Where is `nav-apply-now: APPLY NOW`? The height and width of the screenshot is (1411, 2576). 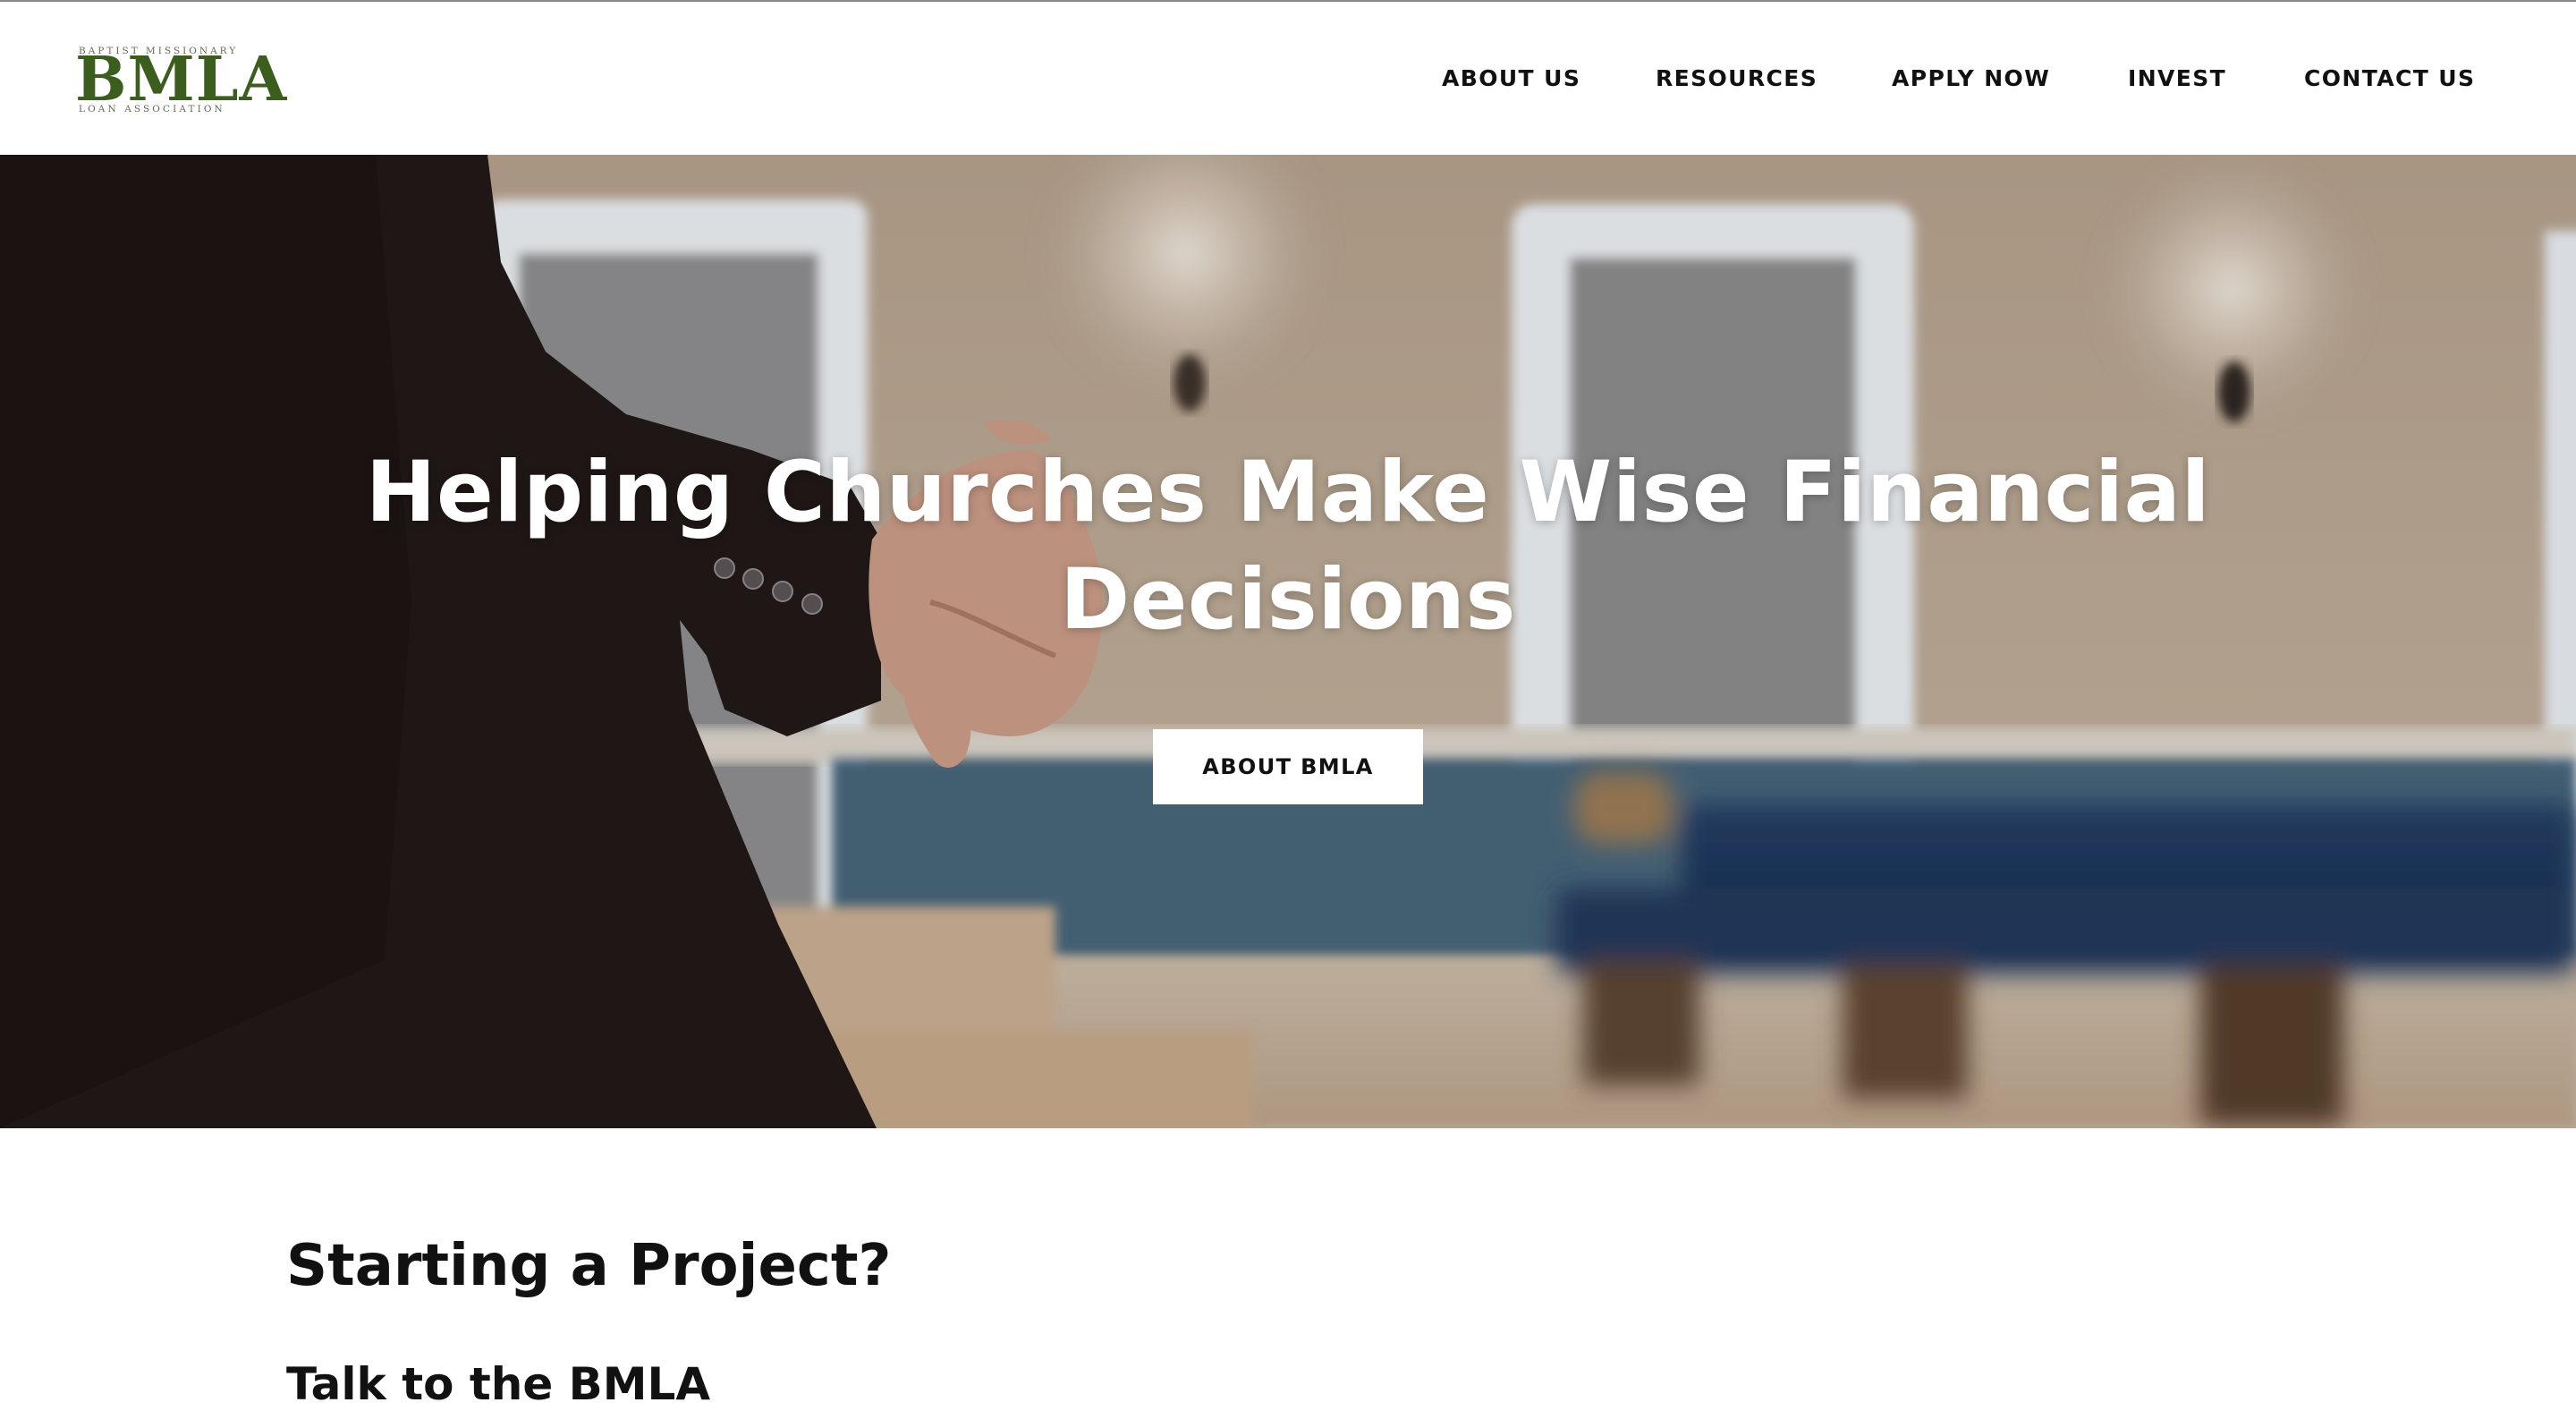
nav-apply-now: APPLY NOW is located at coordinates (1971, 79).